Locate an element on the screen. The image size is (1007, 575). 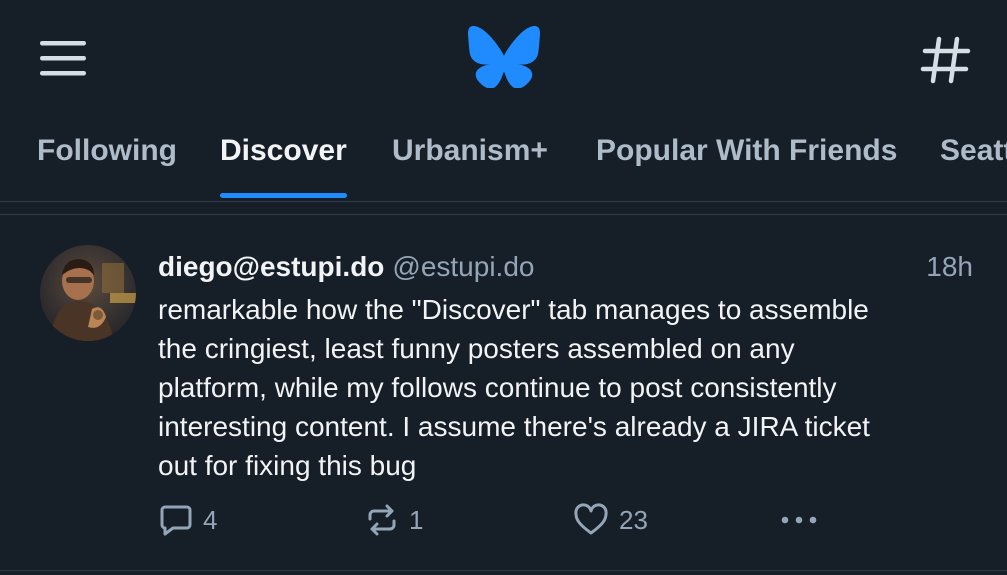
reply-count: 4 is located at coordinates (210, 519).